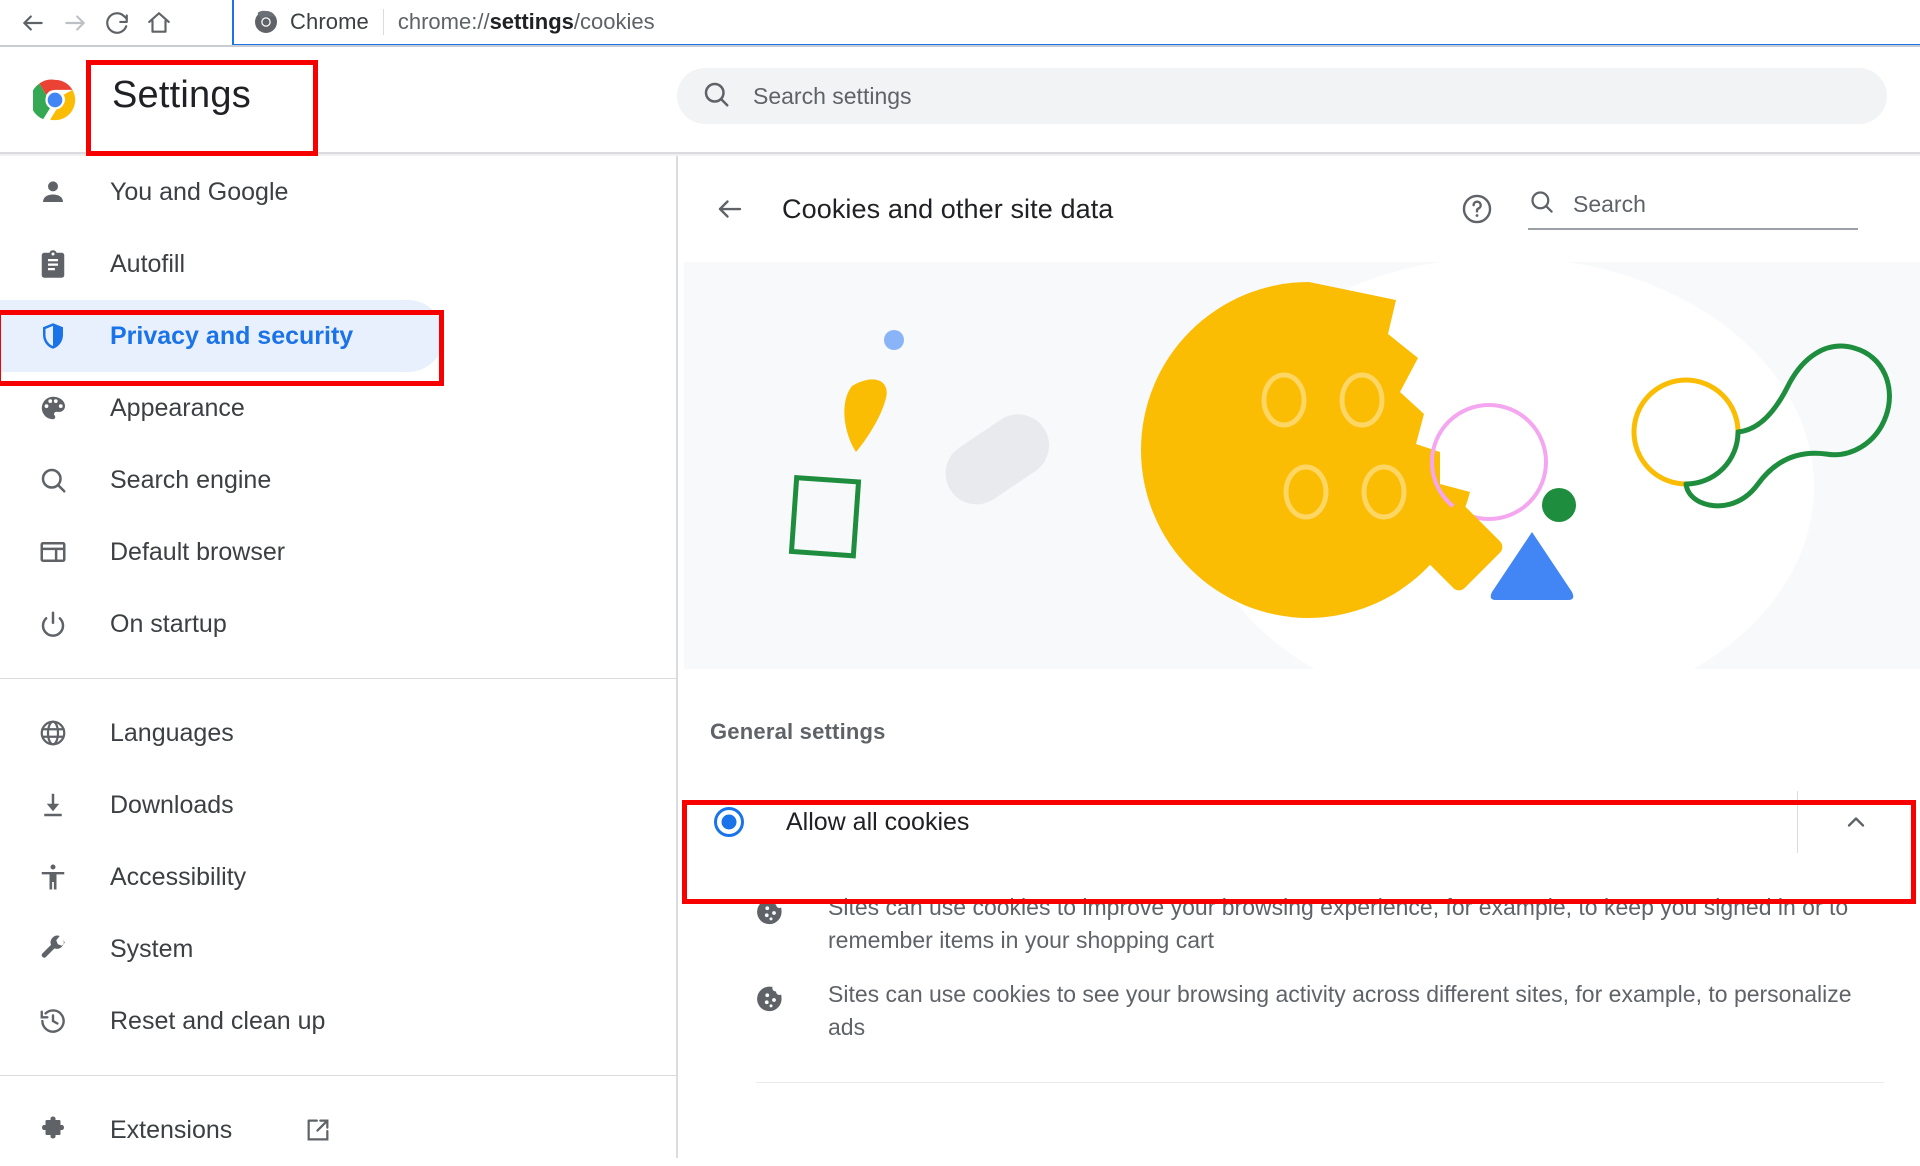 Image resolution: width=1920 pixels, height=1166 pixels. I want to click on help-circle-icon, so click(1477, 209).